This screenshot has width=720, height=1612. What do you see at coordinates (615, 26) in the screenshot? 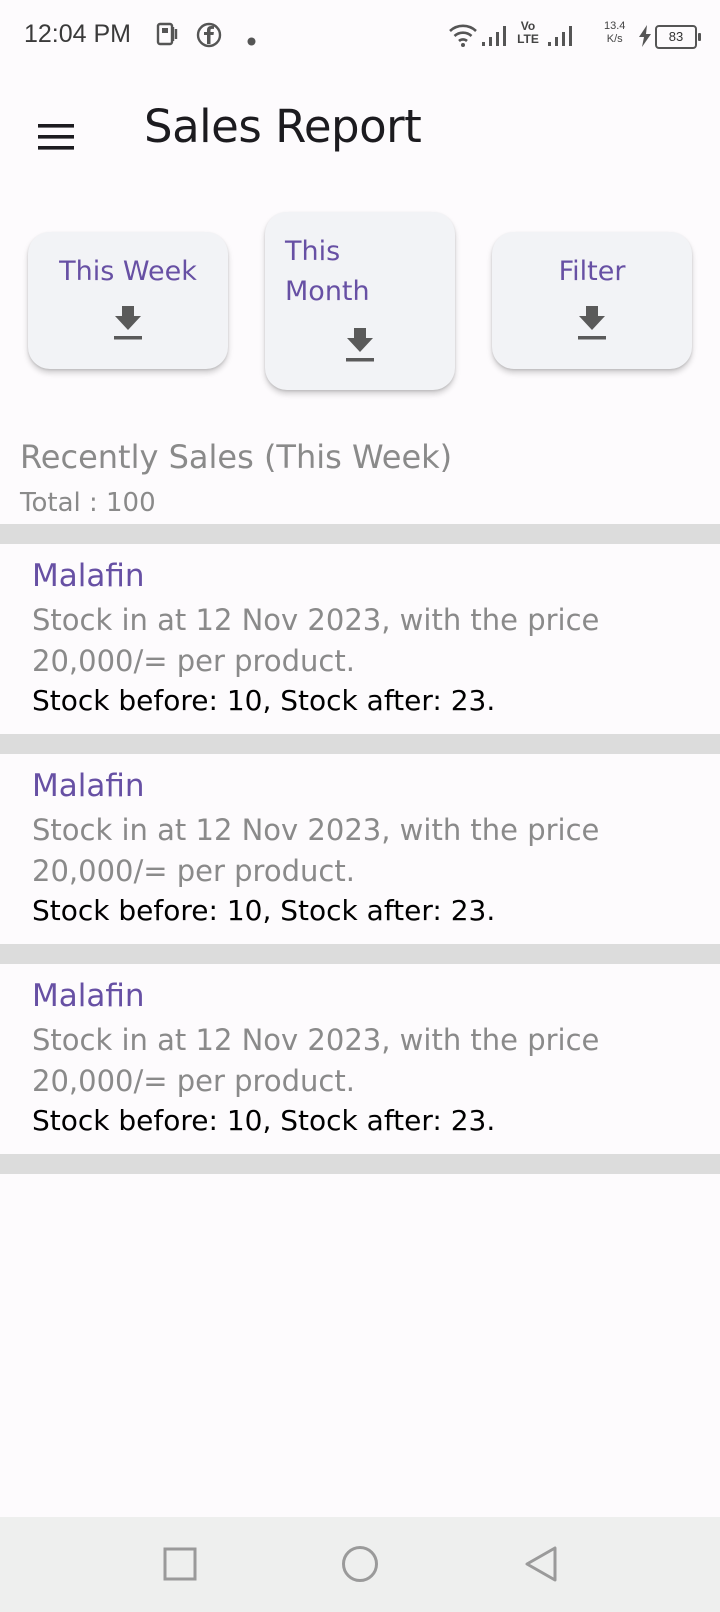
I see `network-speed-value: 13.4` at bounding box center [615, 26].